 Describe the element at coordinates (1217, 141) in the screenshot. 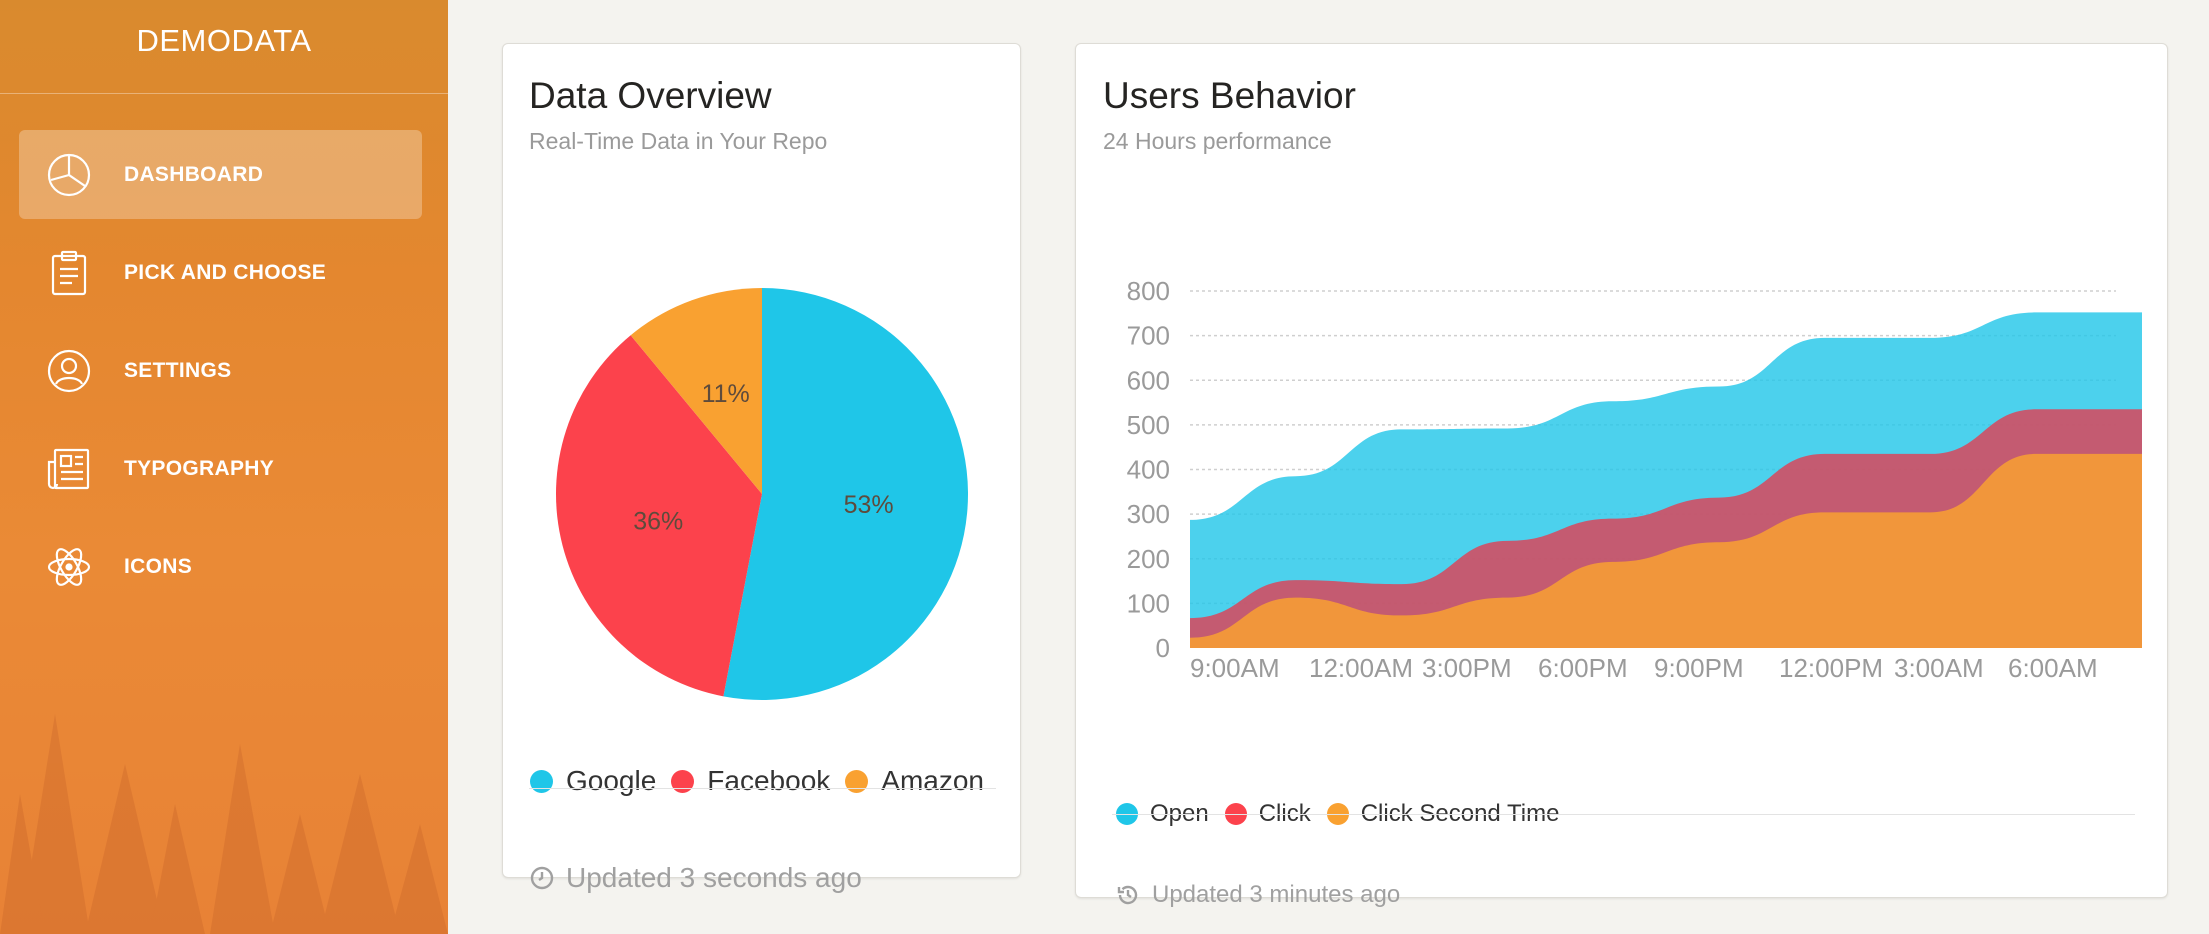

I see `card-subtitle: 24 Hours performance` at that location.